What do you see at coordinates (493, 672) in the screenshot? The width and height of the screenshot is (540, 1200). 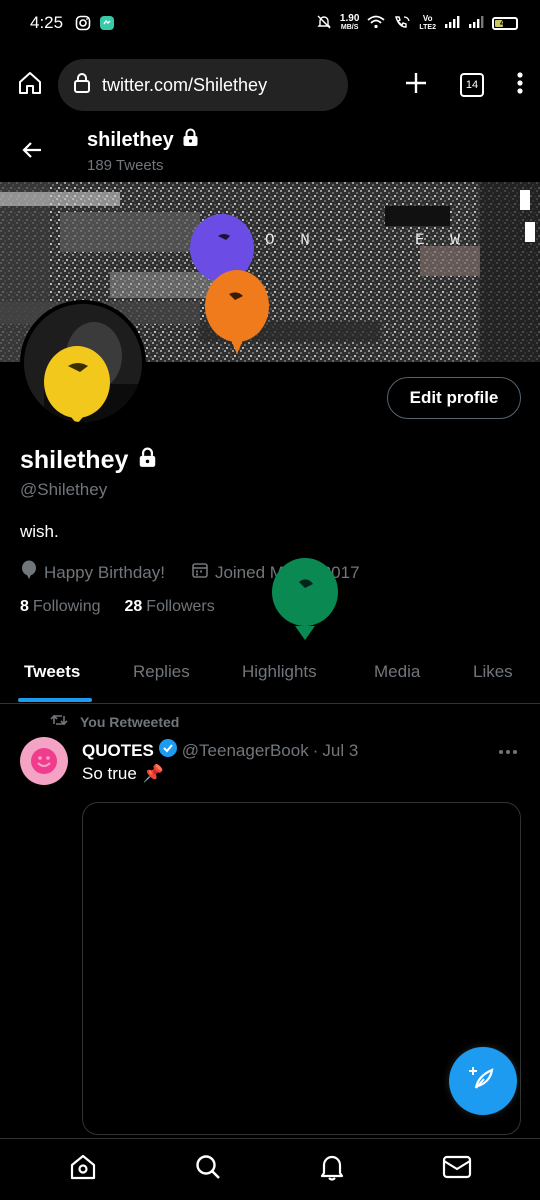 I see `tab-likes: Likes` at bounding box center [493, 672].